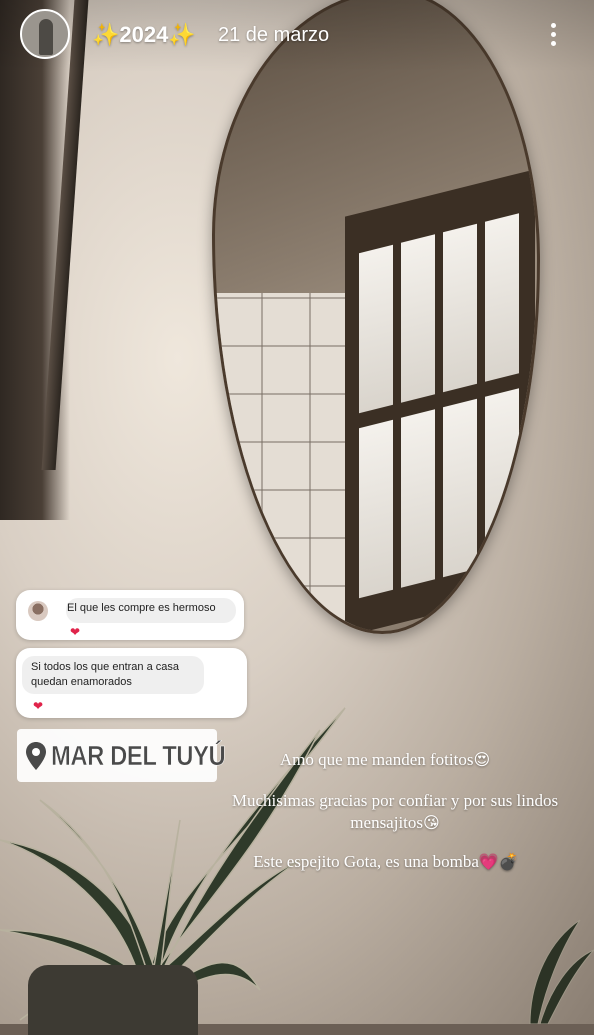 This screenshot has width=594, height=1035. I want to click on profile-avatar, so click(45, 34).